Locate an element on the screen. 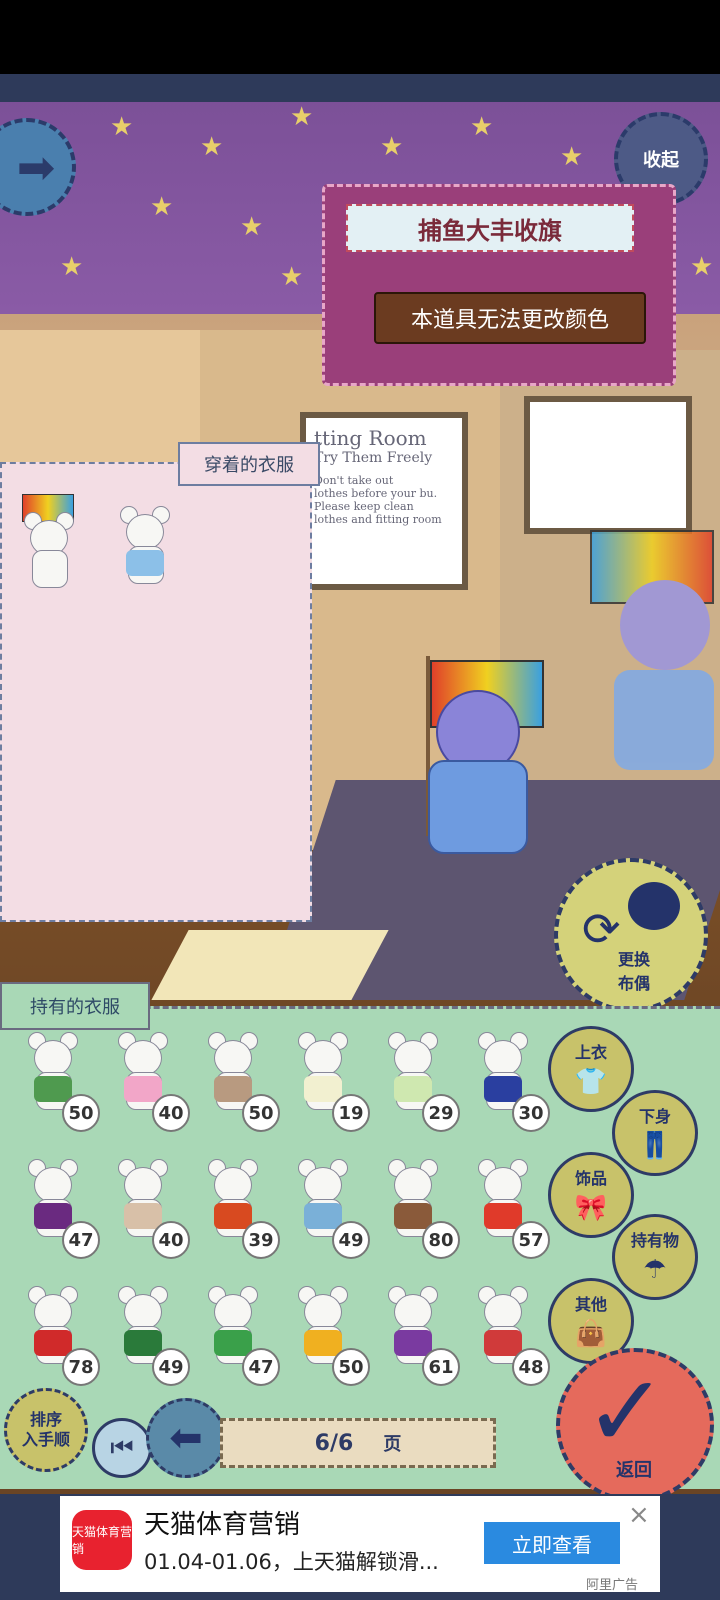 The height and width of the screenshot is (1600, 720). ad-title: 天猫体育营销 is located at coordinates (222, 1525).